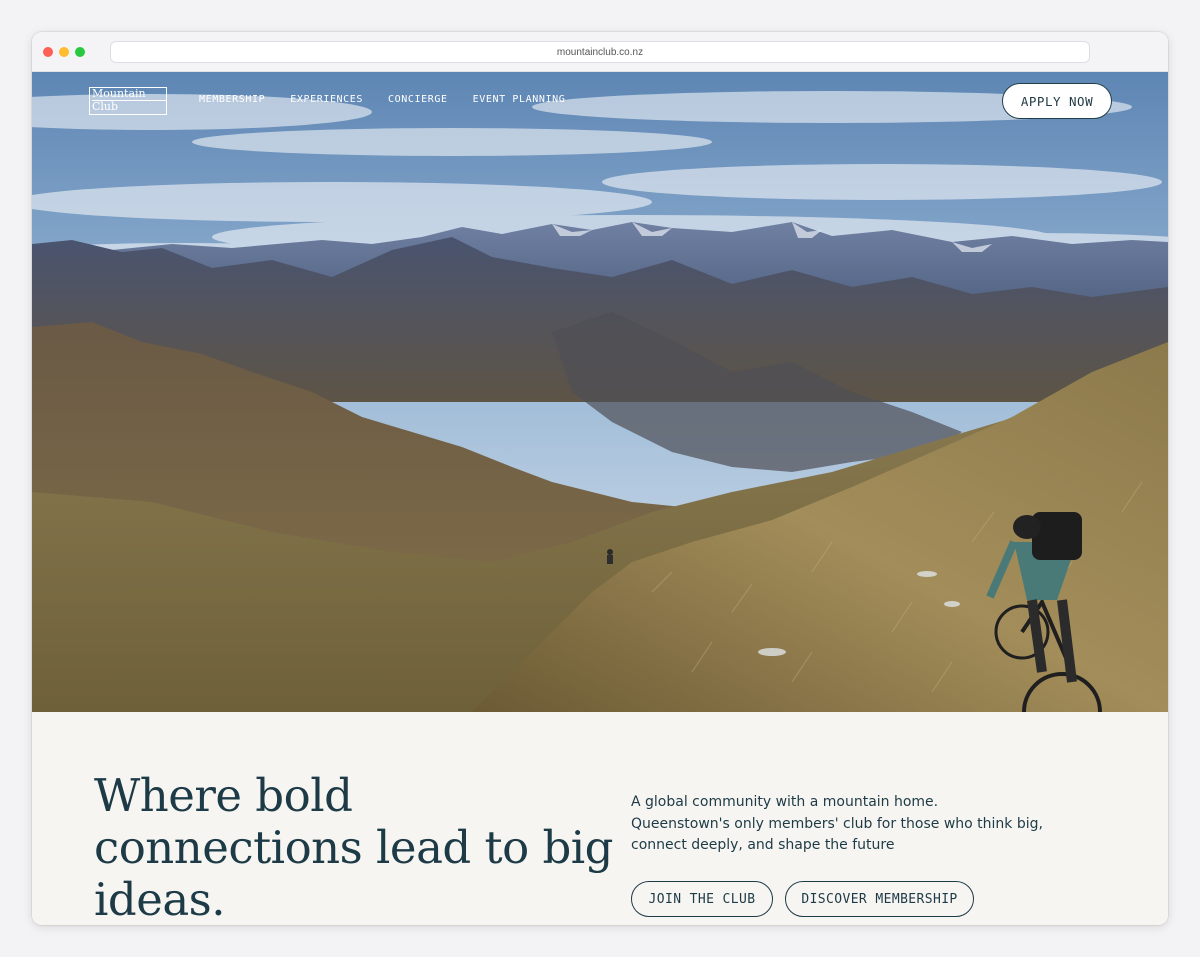  I want to click on apply-now-button: APPLY NOW, so click(1057, 101).